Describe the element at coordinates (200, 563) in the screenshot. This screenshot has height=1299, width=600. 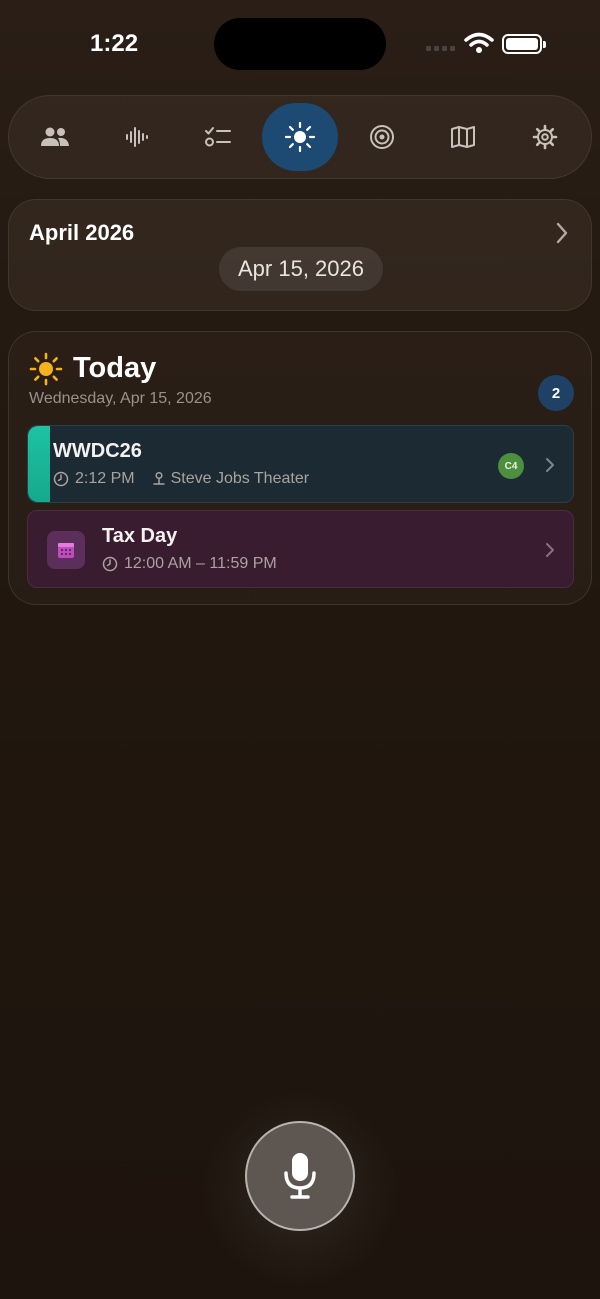
I see `event-time: 12:00 AM – 11:59 PM` at that location.